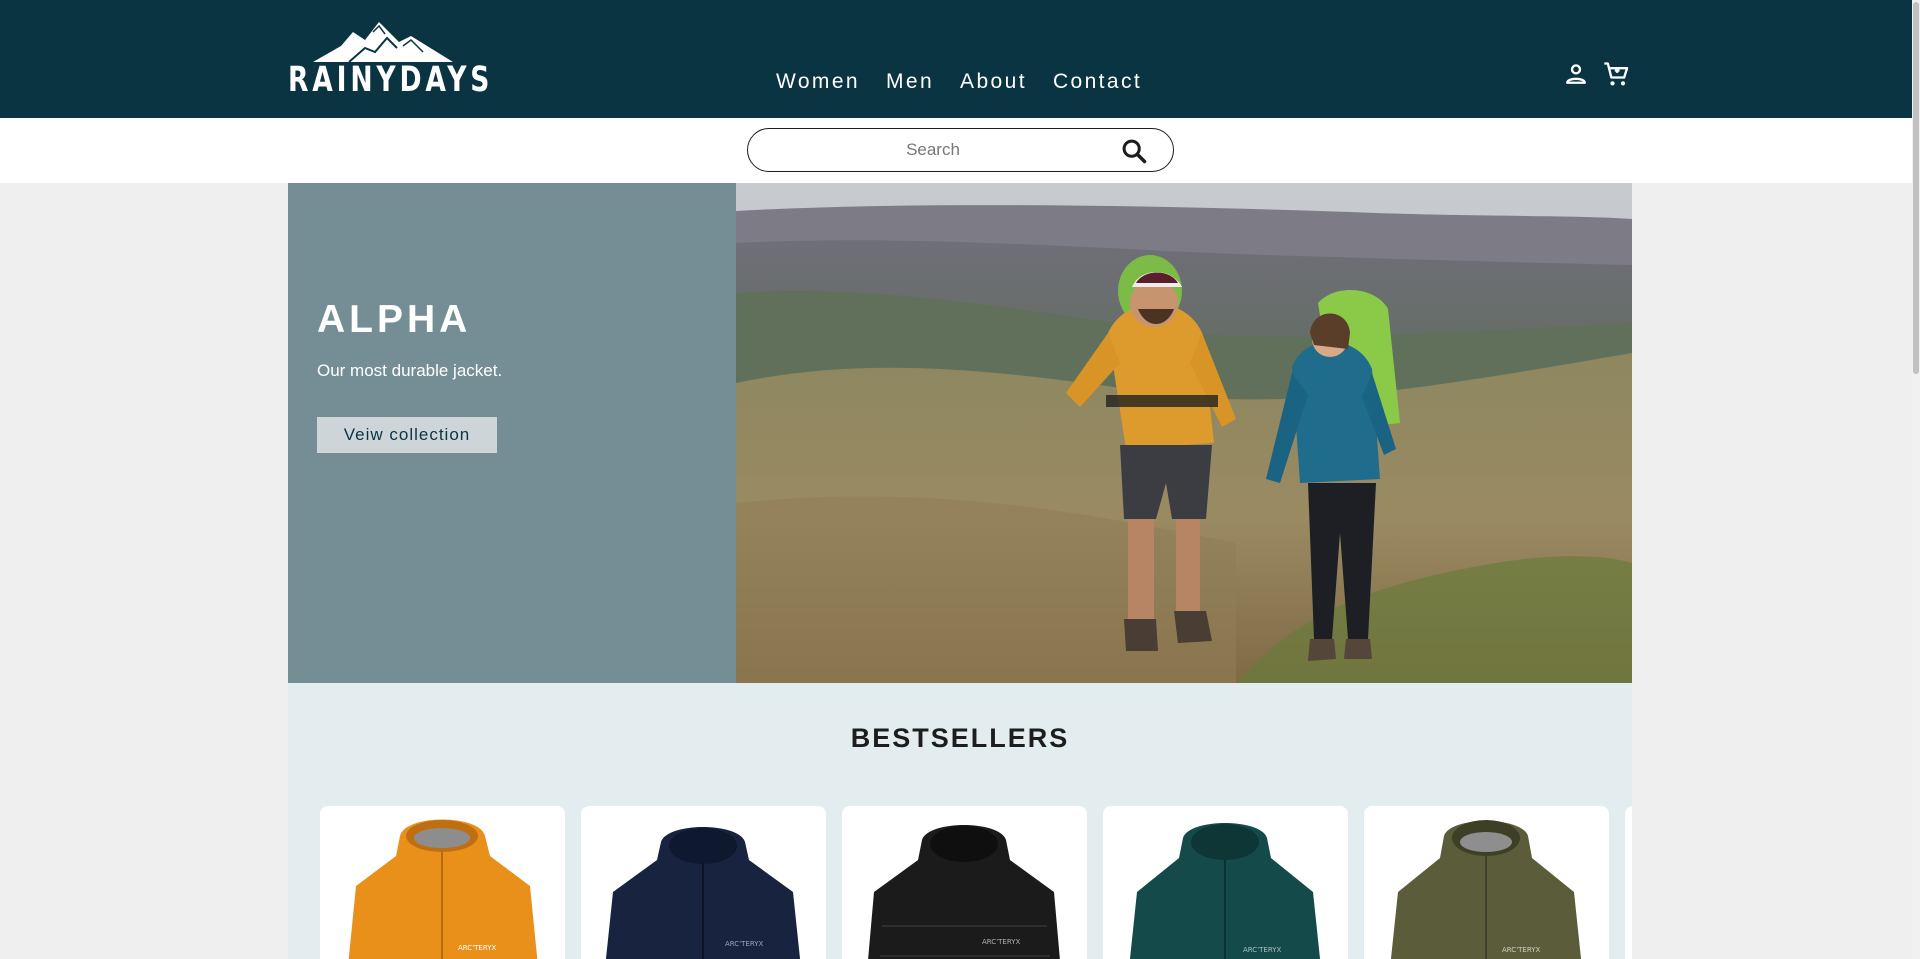 The height and width of the screenshot is (959, 1920). I want to click on product-card-2: ARC'TERYX, so click(703, 882).